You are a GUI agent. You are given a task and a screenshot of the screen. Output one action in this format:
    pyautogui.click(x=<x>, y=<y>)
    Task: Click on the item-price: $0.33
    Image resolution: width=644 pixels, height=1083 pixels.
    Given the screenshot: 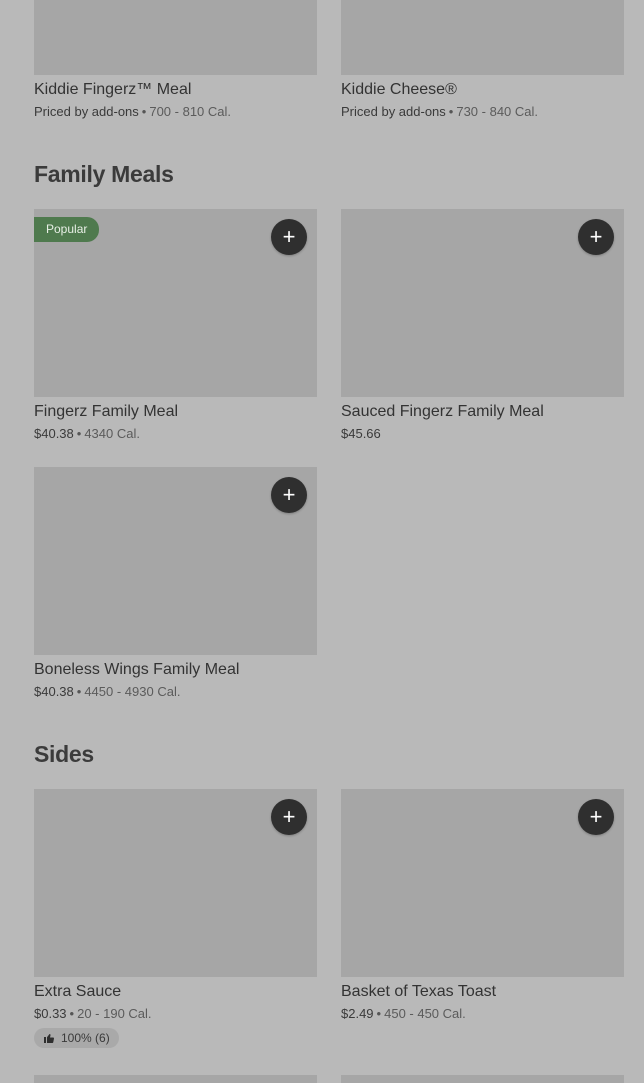 What is the action you would take?
    pyautogui.click(x=50, y=1013)
    